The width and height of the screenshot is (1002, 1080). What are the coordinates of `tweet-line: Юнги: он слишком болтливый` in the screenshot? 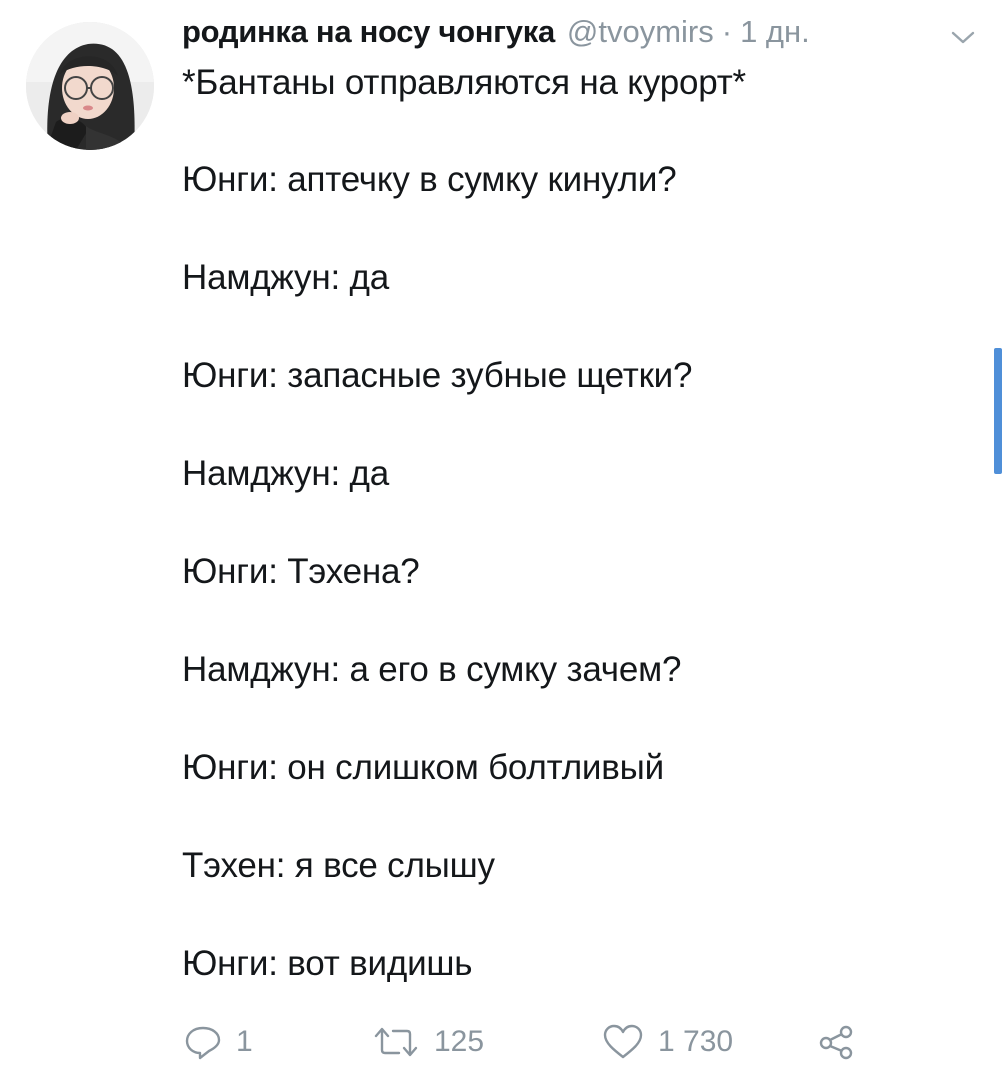 It's located at (423, 767).